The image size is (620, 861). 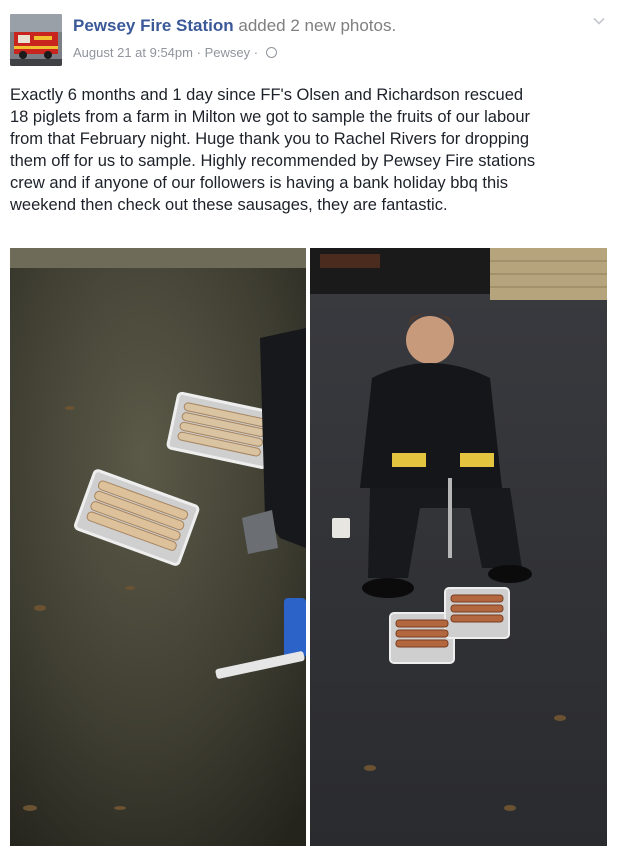 What do you see at coordinates (228, 52) in the screenshot?
I see `post-location: Pewsey` at bounding box center [228, 52].